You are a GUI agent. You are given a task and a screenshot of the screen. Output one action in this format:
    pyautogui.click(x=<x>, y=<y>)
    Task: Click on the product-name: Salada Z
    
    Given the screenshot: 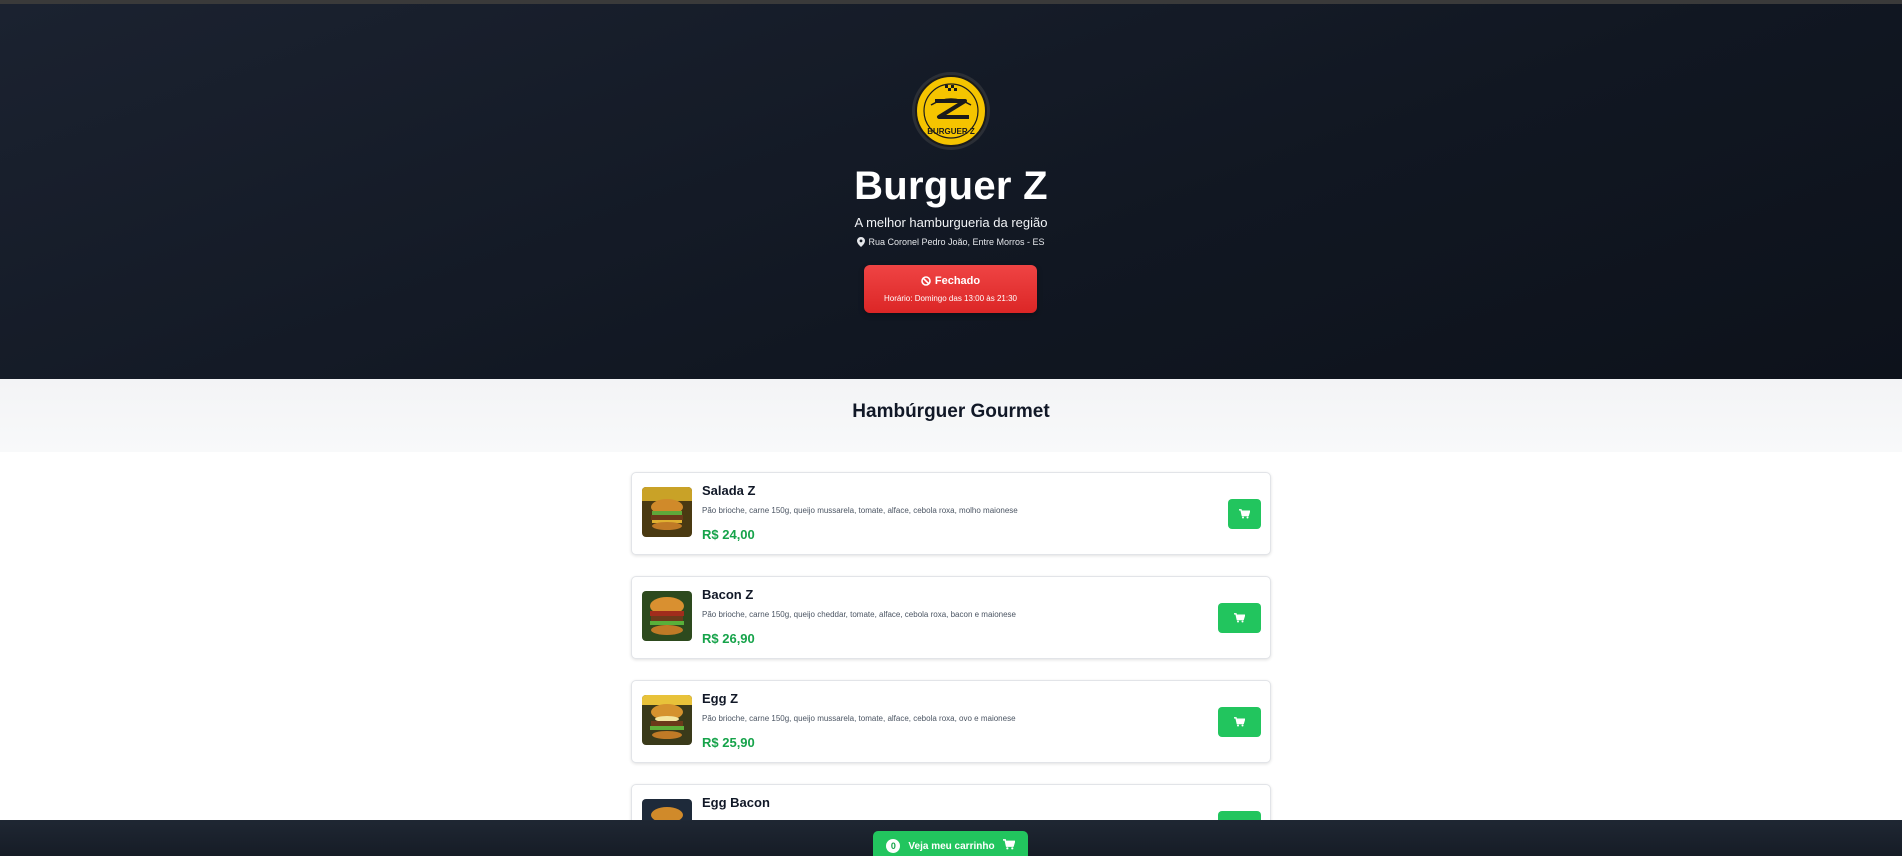 What is the action you would take?
    pyautogui.click(x=729, y=490)
    